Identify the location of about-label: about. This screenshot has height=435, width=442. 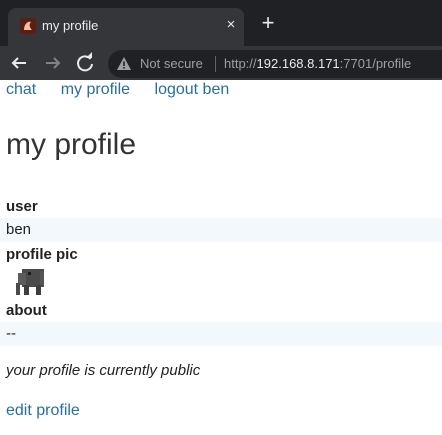
(26, 310).